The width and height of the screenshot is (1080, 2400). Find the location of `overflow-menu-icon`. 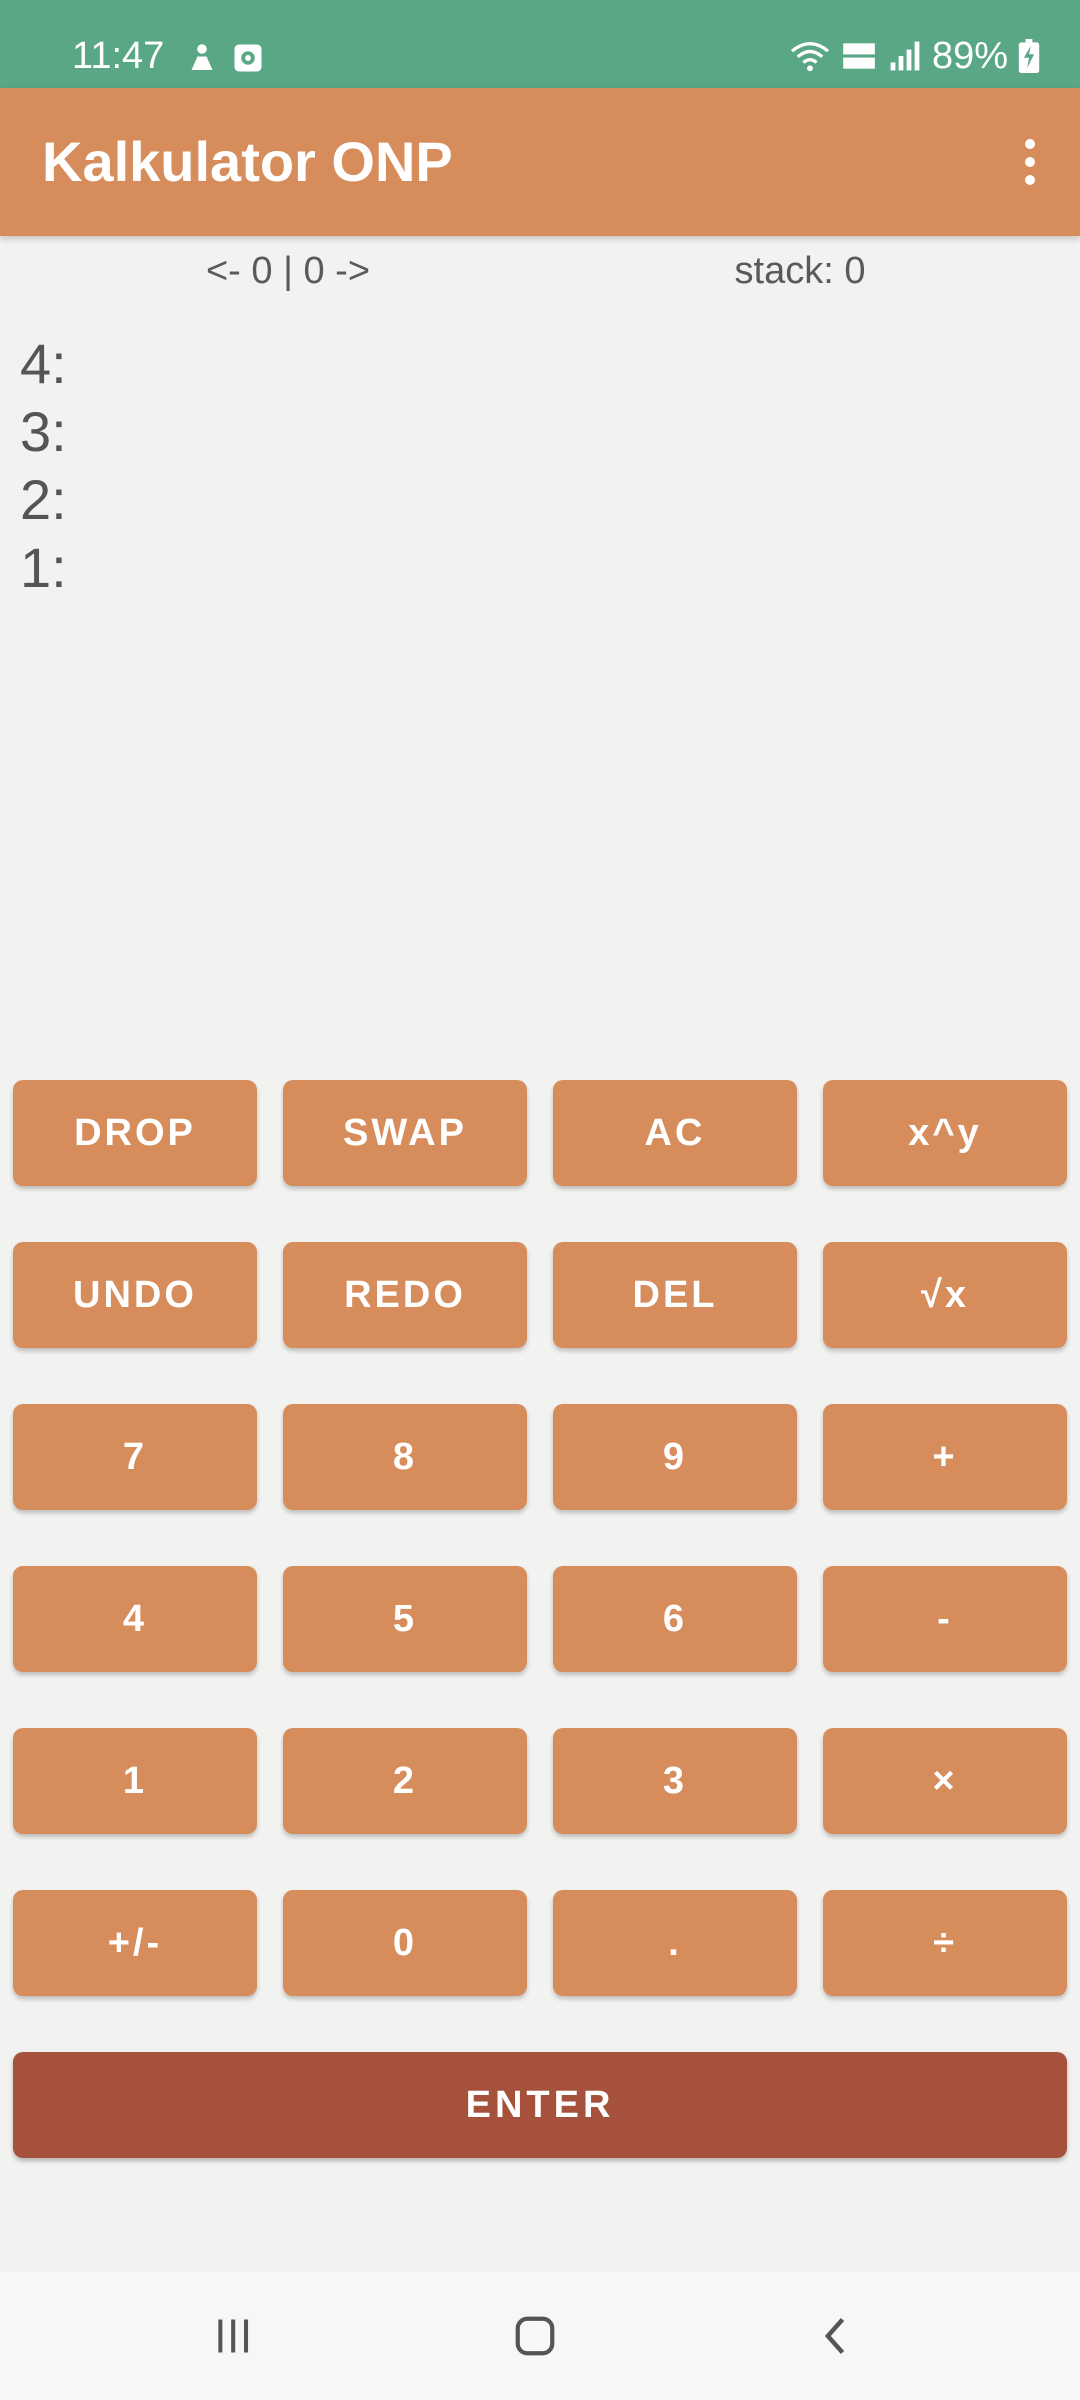

overflow-menu-icon is located at coordinates (1030, 162).